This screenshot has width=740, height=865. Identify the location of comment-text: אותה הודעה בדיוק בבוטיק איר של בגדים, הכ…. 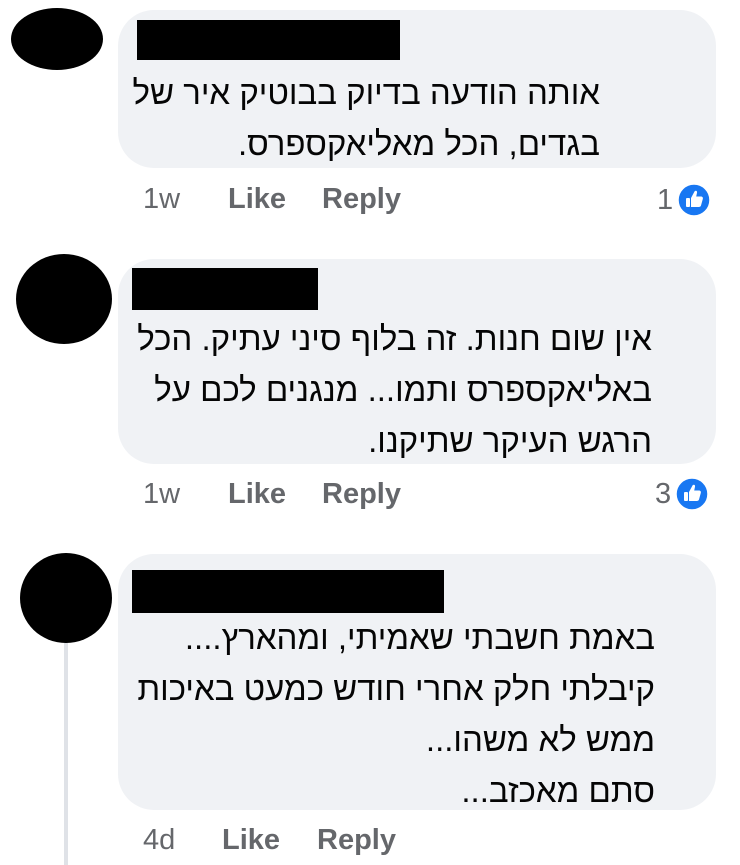
(366, 118).